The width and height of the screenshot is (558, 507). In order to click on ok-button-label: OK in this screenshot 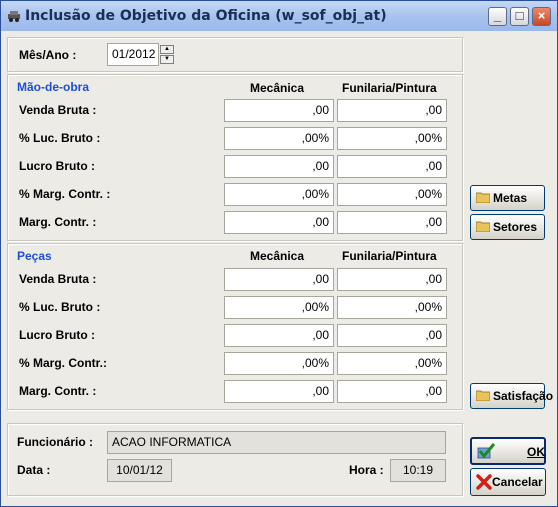, I will do `click(536, 452)`.